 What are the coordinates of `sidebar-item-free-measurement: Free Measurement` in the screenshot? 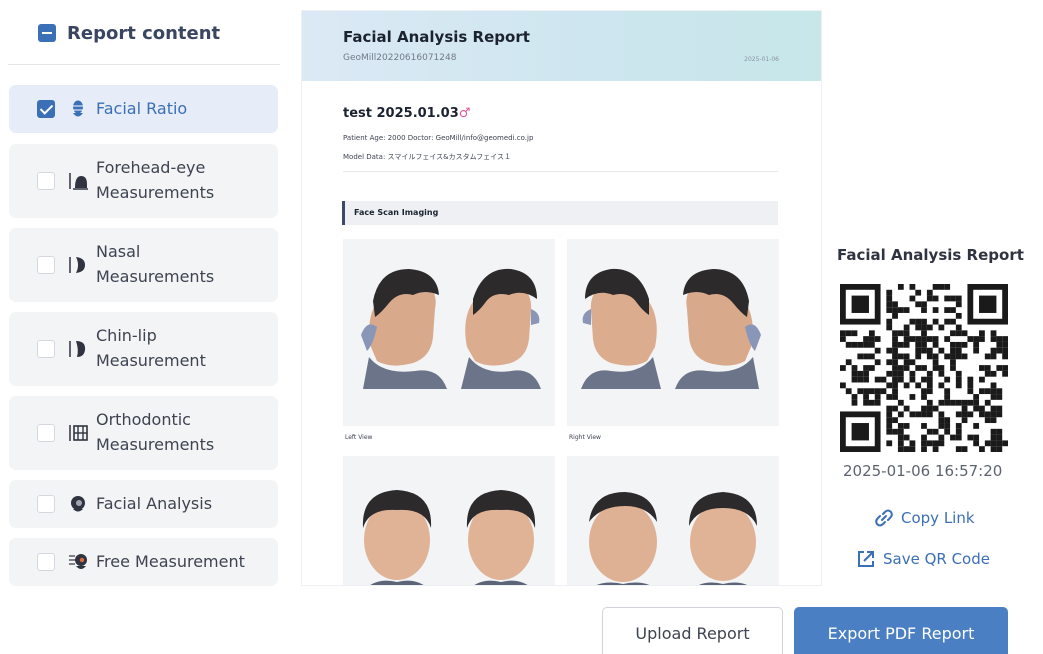 It's located at (143, 562).